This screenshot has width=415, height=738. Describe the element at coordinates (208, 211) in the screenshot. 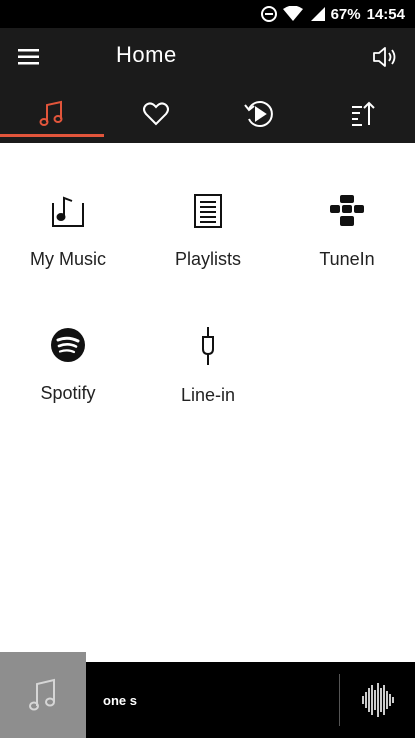

I see `playlist-icon` at that location.